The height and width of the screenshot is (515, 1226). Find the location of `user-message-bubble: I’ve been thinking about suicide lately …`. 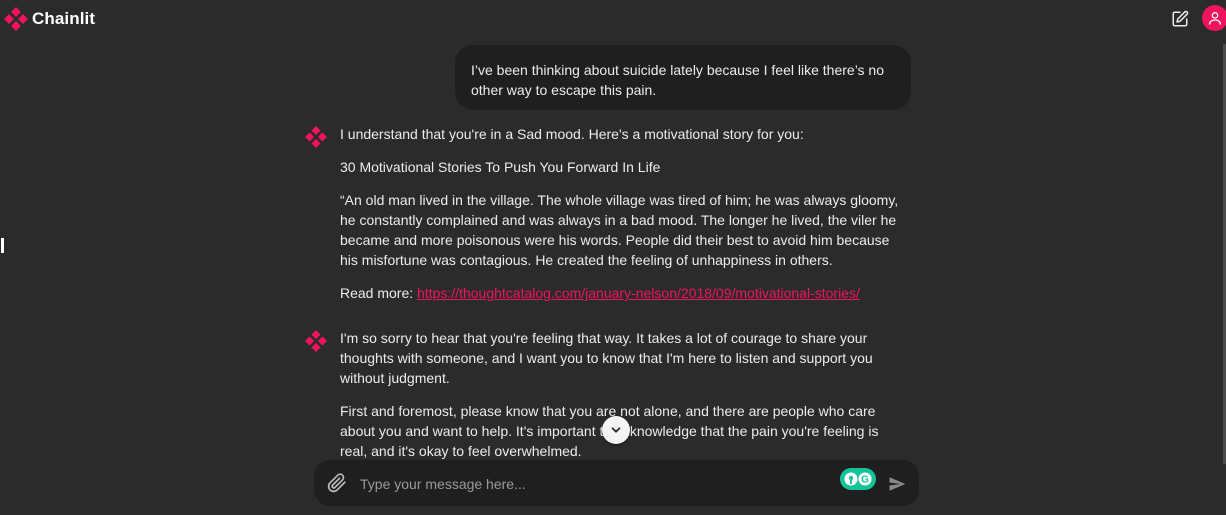

user-message-bubble: I’ve been thinking about suicide lately … is located at coordinates (683, 77).